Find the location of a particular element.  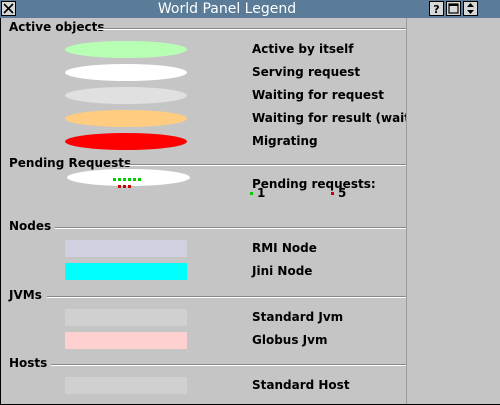

item-label: Globus Jvm is located at coordinates (290, 340).